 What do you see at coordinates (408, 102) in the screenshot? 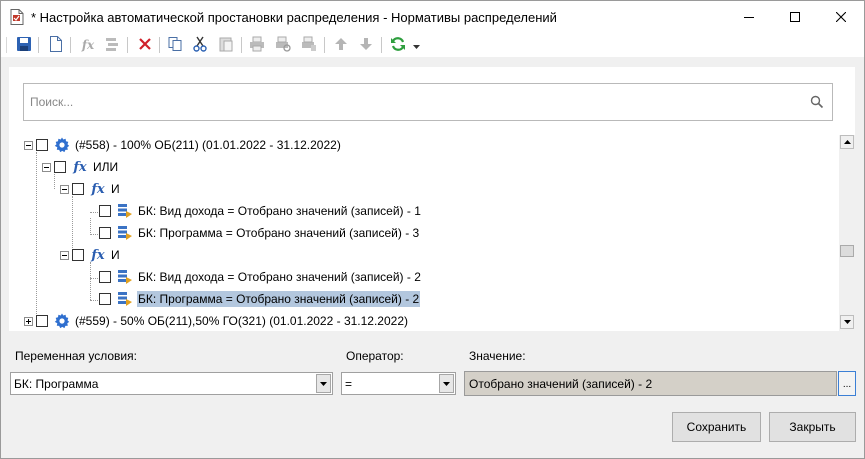
I see `search-input` at bounding box center [408, 102].